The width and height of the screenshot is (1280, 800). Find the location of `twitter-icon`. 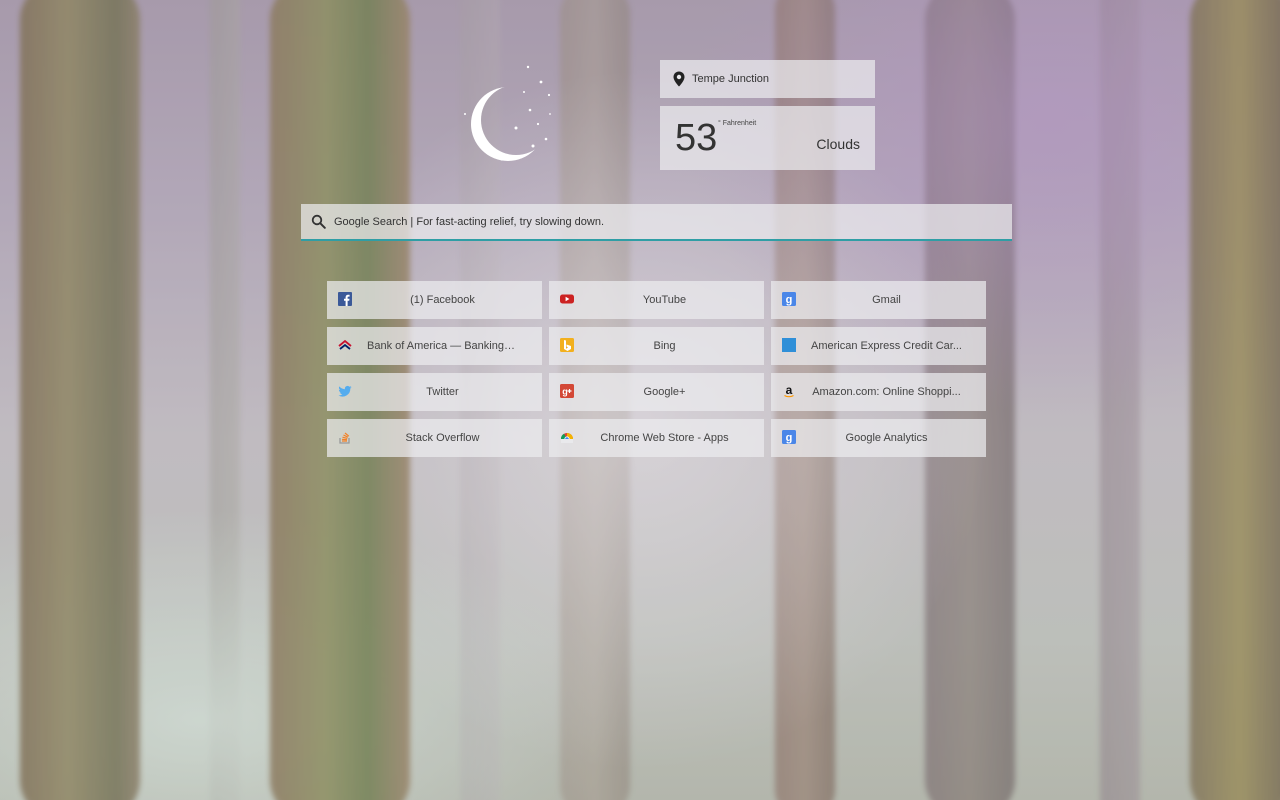

twitter-icon is located at coordinates (345, 391).